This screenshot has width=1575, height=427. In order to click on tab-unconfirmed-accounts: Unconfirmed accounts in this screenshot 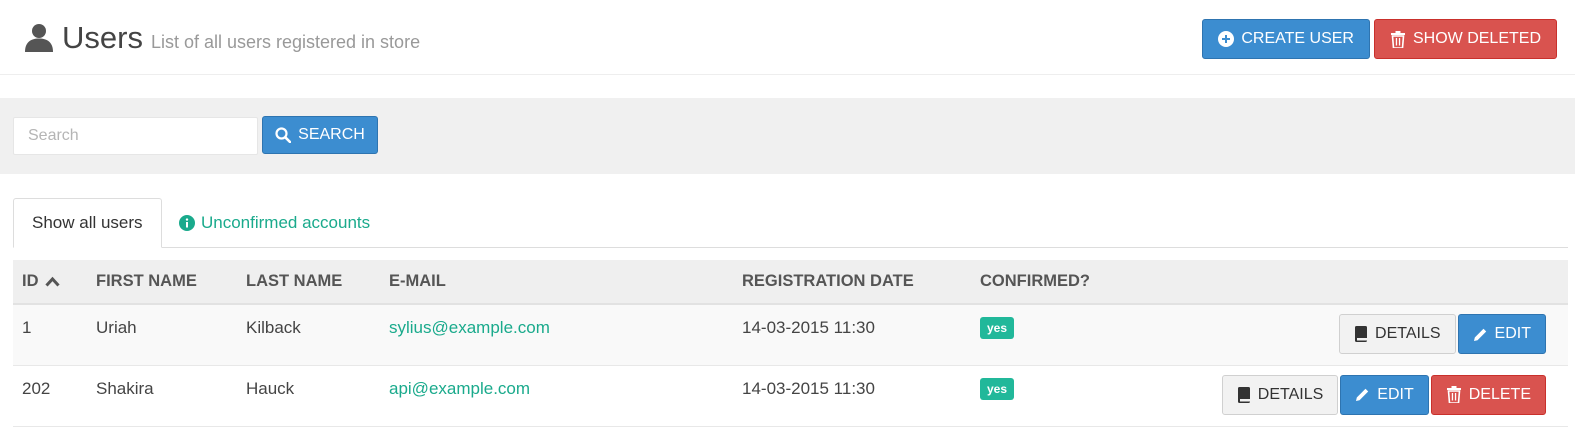, I will do `click(274, 223)`.